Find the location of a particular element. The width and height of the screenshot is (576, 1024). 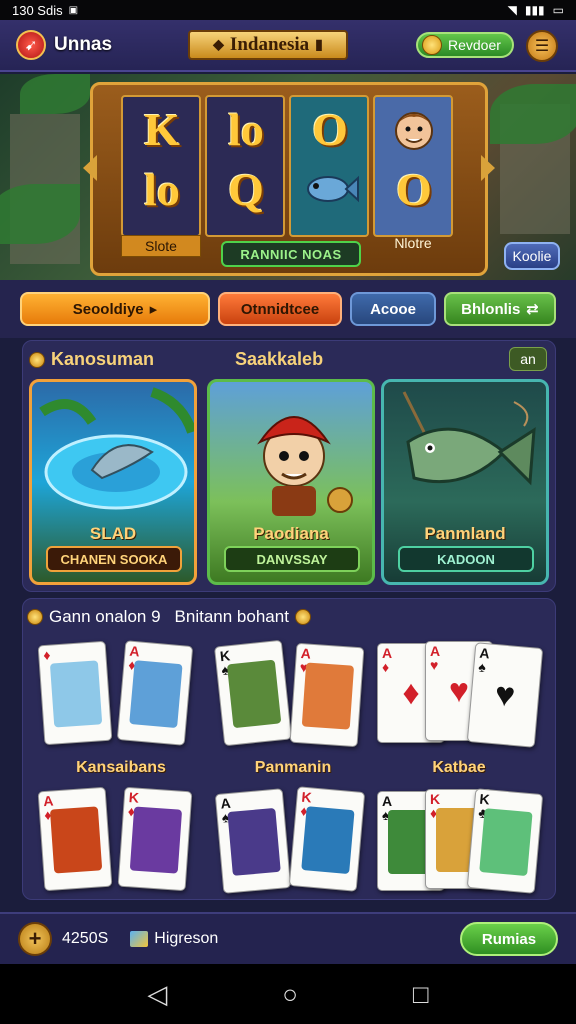

region-title-banner: ◆ Indanesia ▮ is located at coordinates (268, 45).